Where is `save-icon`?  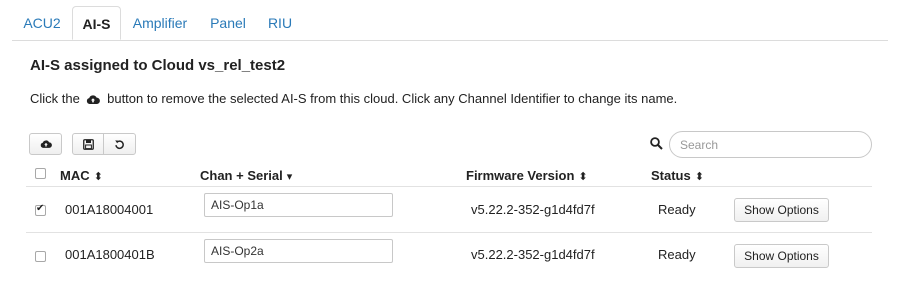 save-icon is located at coordinates (88, 144).